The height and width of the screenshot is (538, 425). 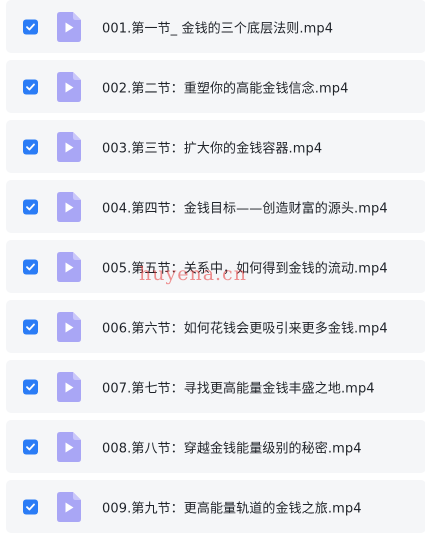 I want to click on list-item: 006.第六节：如何花钱会更吸引来更多金钱.mp4, so click(x=215, y=326).